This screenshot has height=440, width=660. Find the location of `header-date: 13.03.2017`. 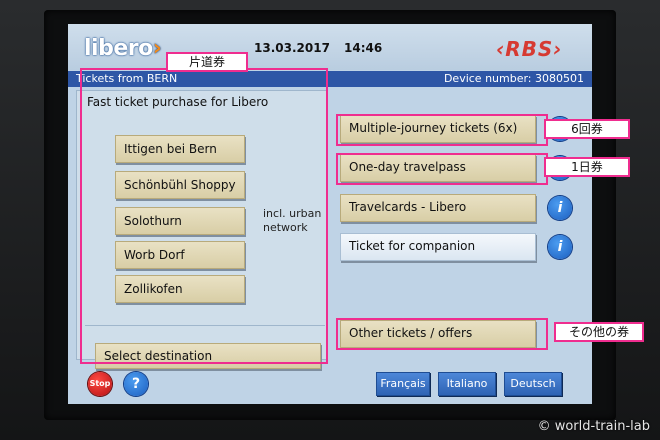

header-date: 13.03.2017 is located at coordinates (292, 48).